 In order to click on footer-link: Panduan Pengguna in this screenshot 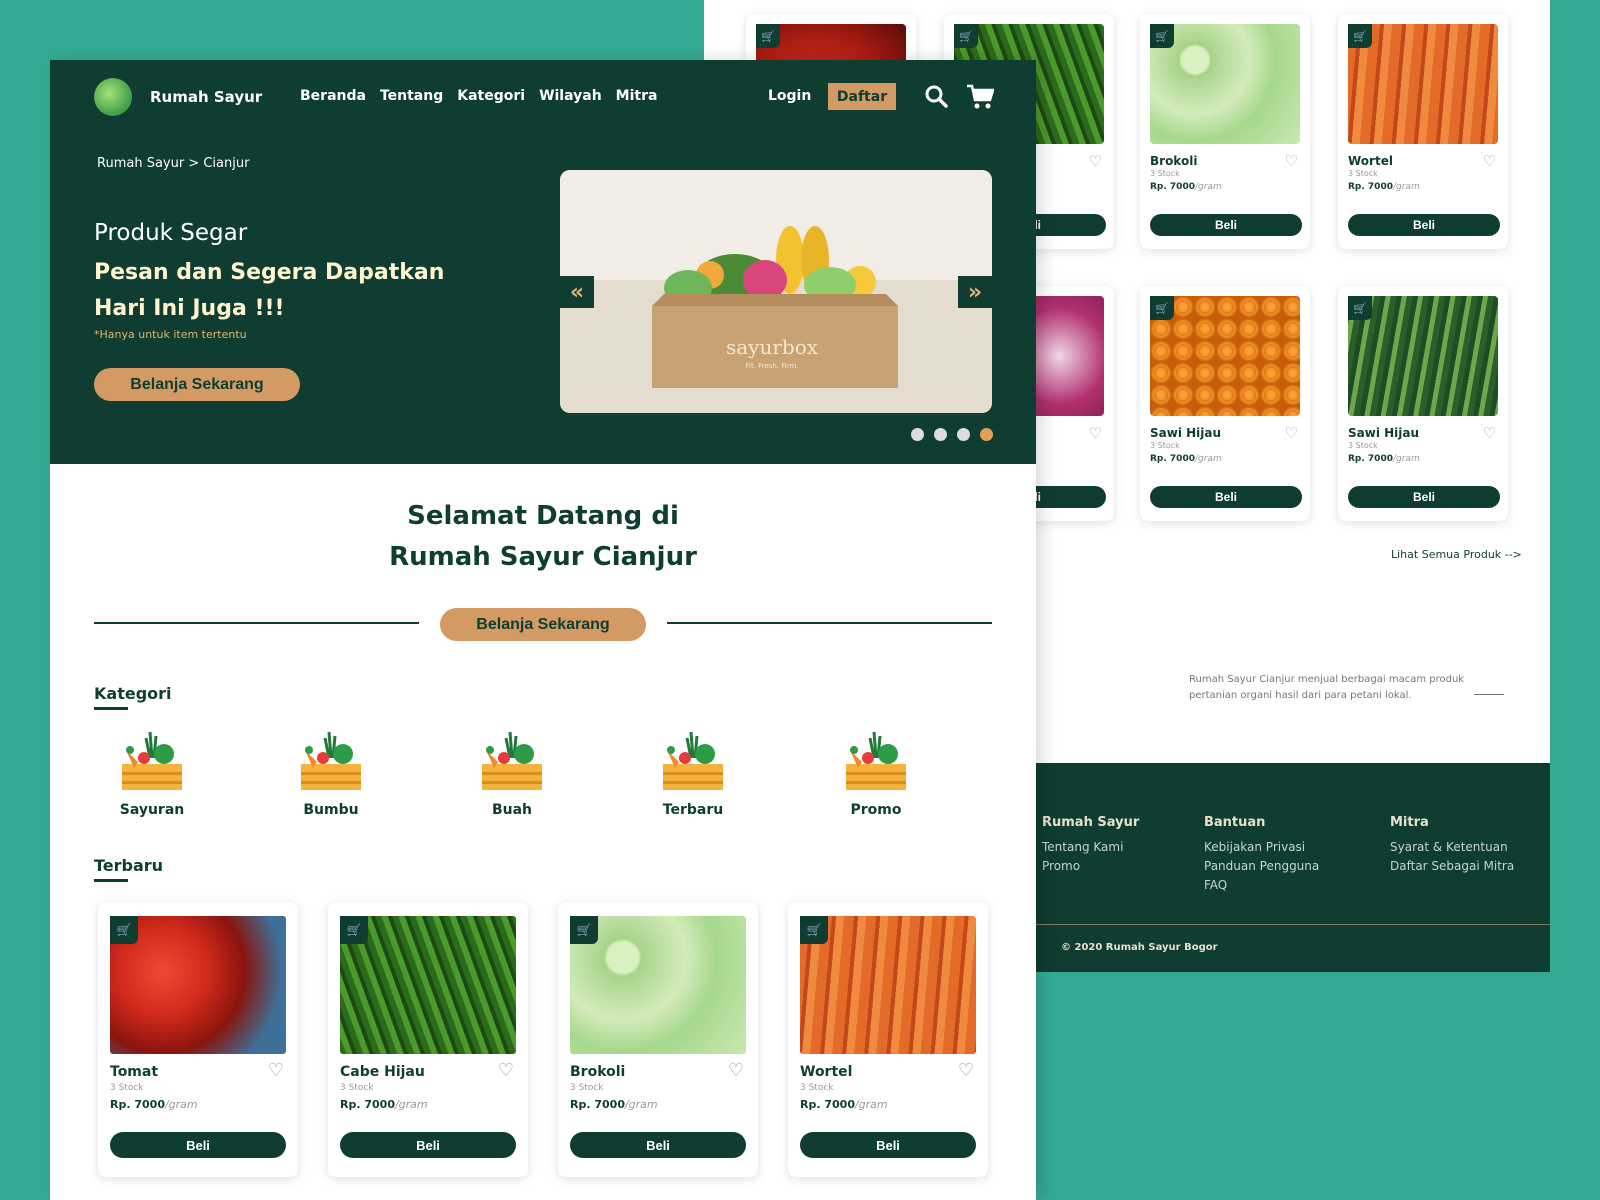, I will do `click(1261, 866)`.